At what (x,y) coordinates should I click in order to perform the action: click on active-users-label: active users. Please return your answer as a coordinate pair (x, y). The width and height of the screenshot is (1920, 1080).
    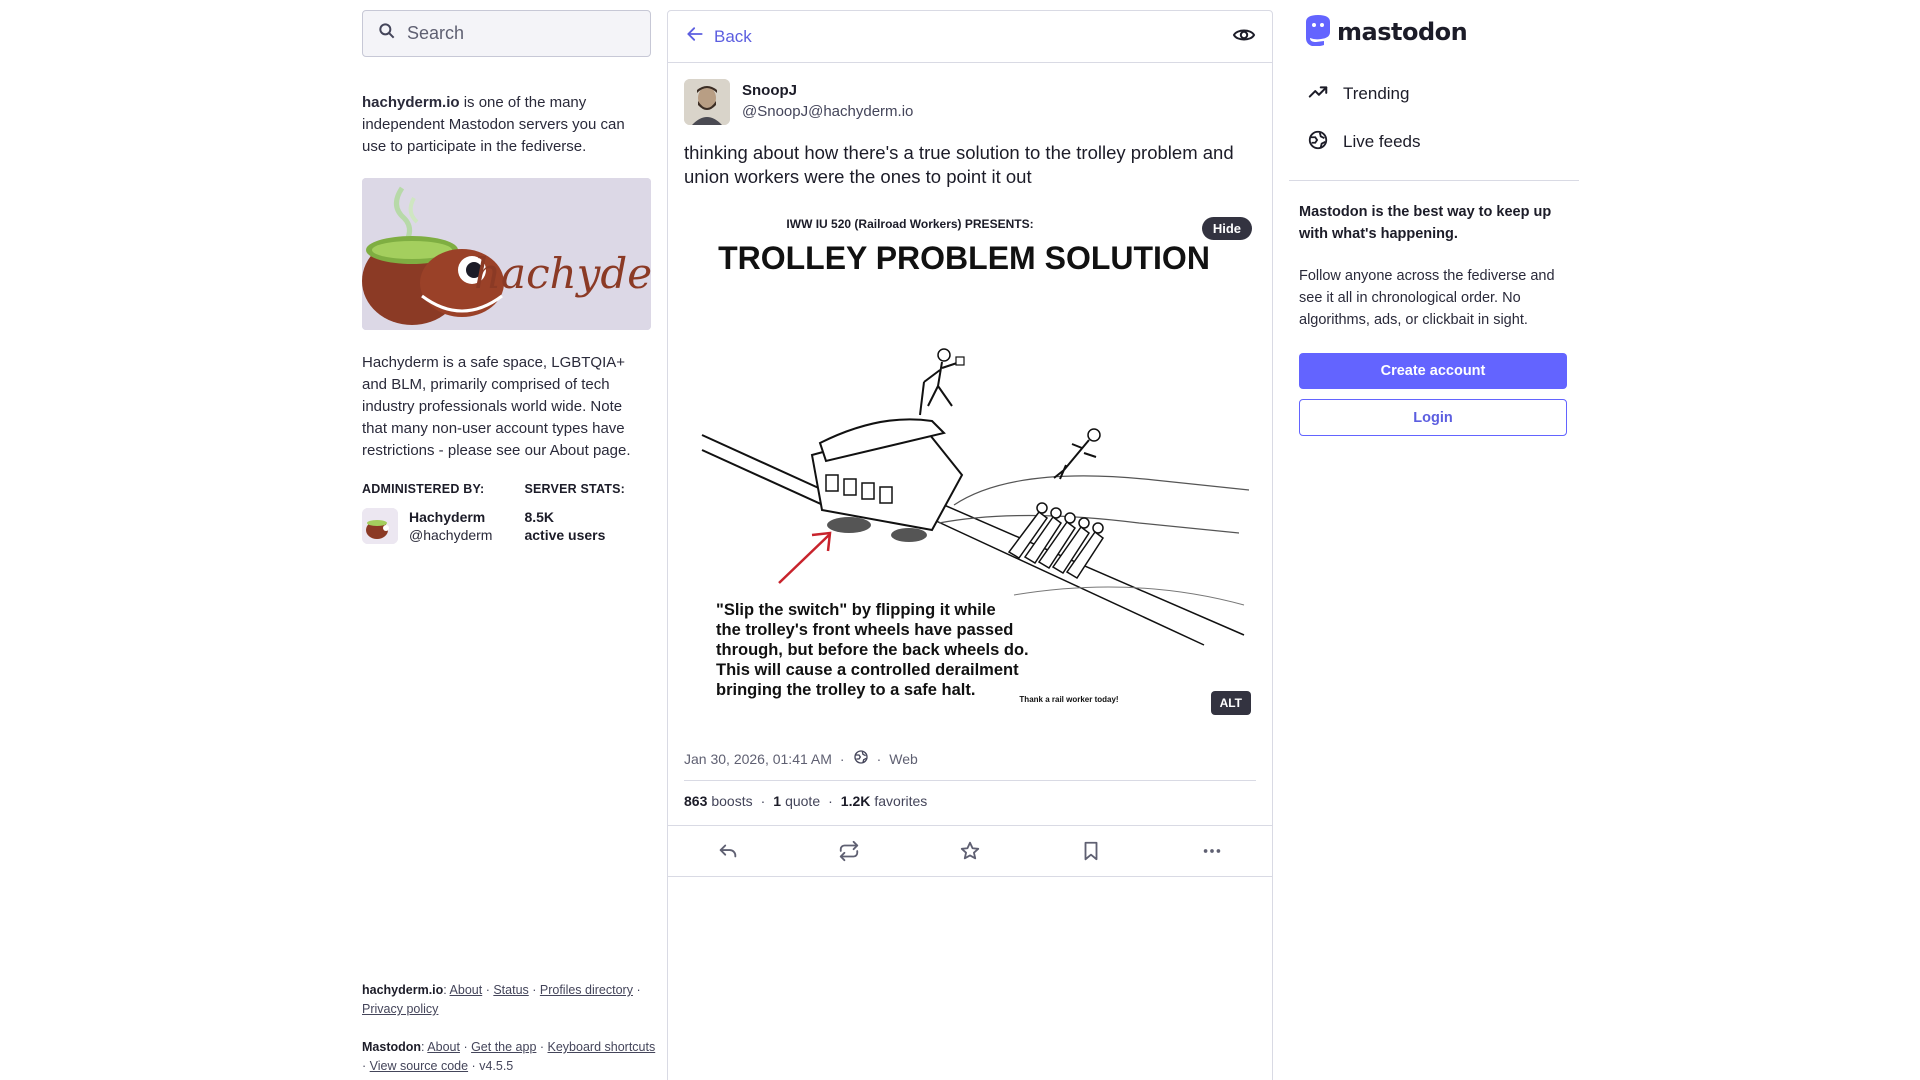
    Looking at the image, I should click on (565, 535).